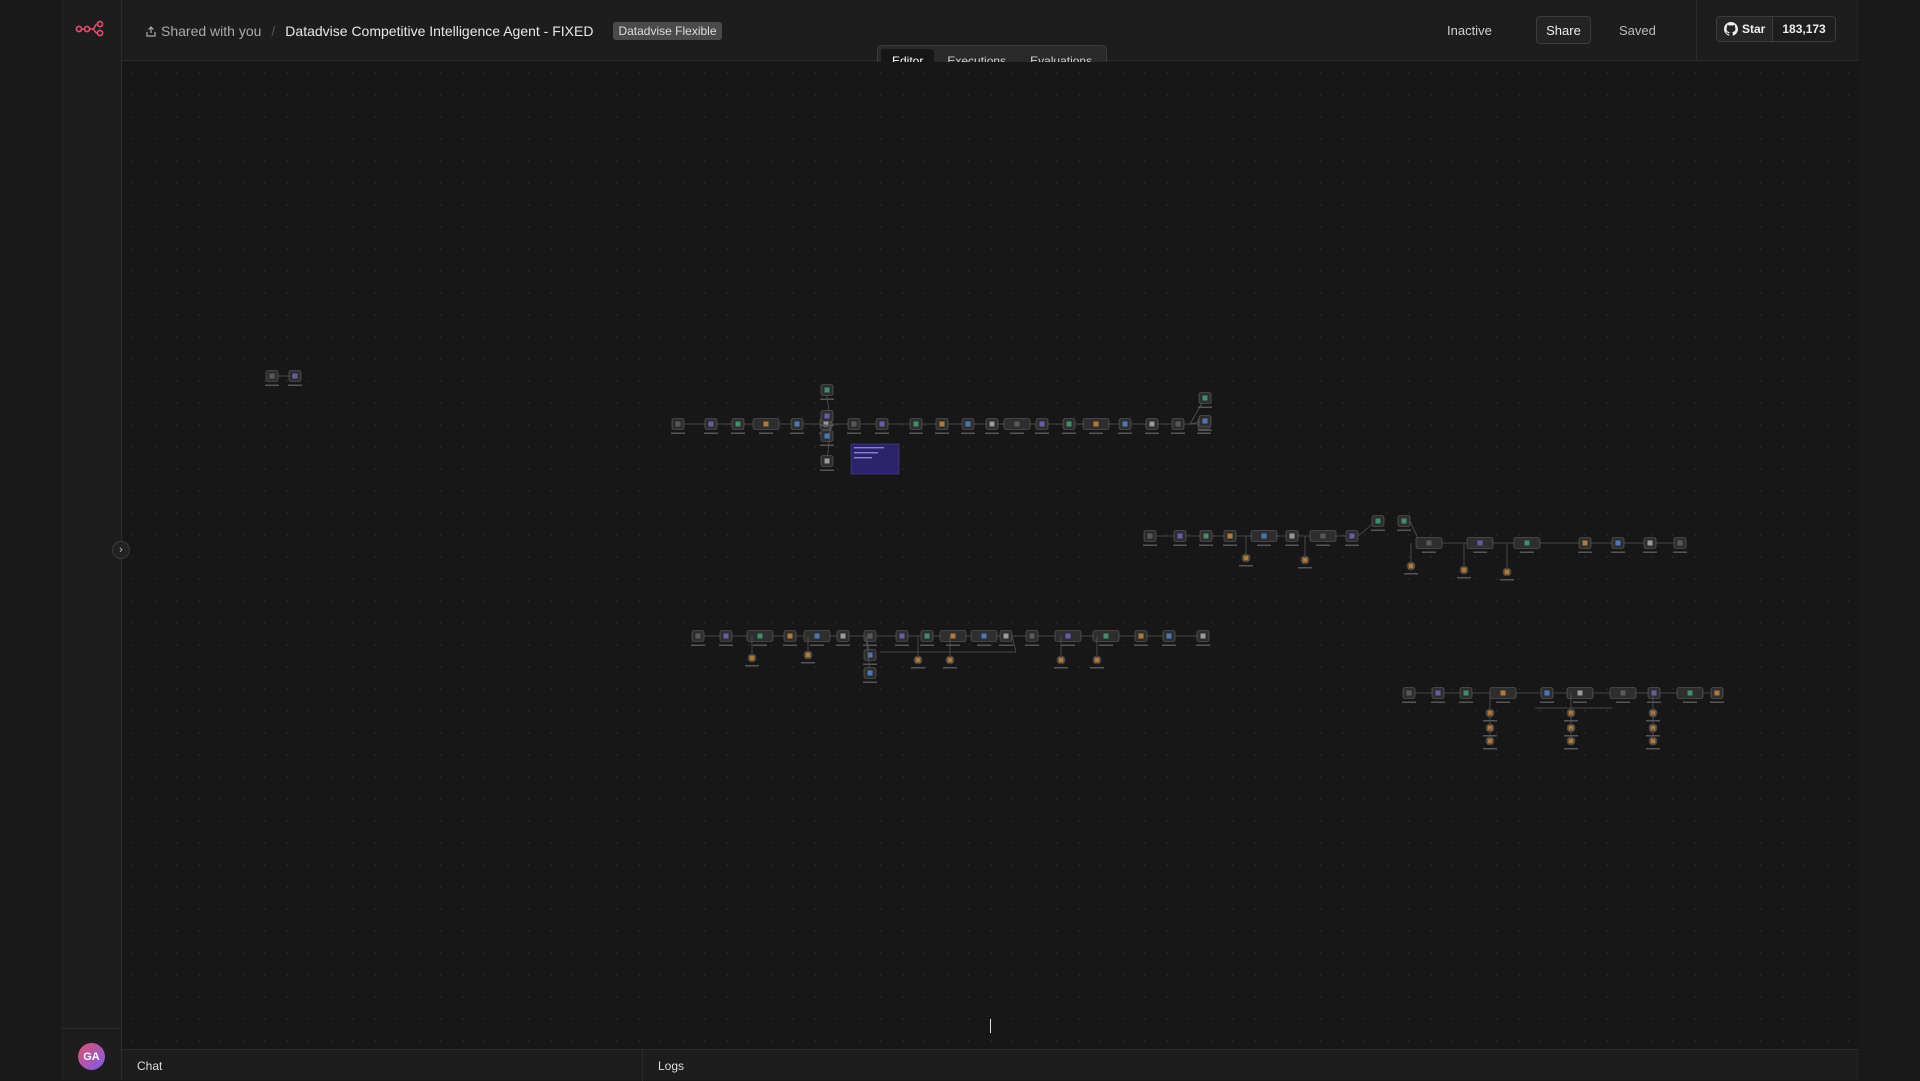 The width and height of the screenshot is (1920, 1081). I want to click on chat-panel-tab: Chat, so click(149, 1066).